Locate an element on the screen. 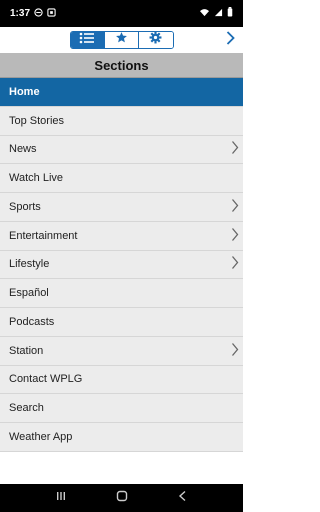  section-item-label: Español is located at coordinates (29, 293).